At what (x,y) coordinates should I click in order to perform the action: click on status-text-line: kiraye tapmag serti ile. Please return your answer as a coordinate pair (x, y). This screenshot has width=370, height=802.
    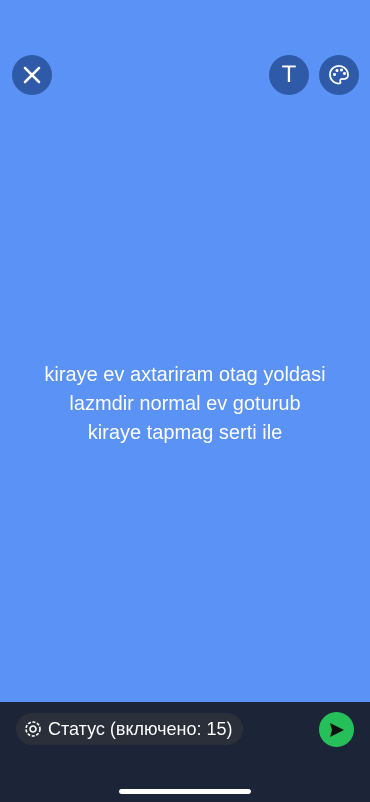
    Looking at the image, I should click on (185, 433).